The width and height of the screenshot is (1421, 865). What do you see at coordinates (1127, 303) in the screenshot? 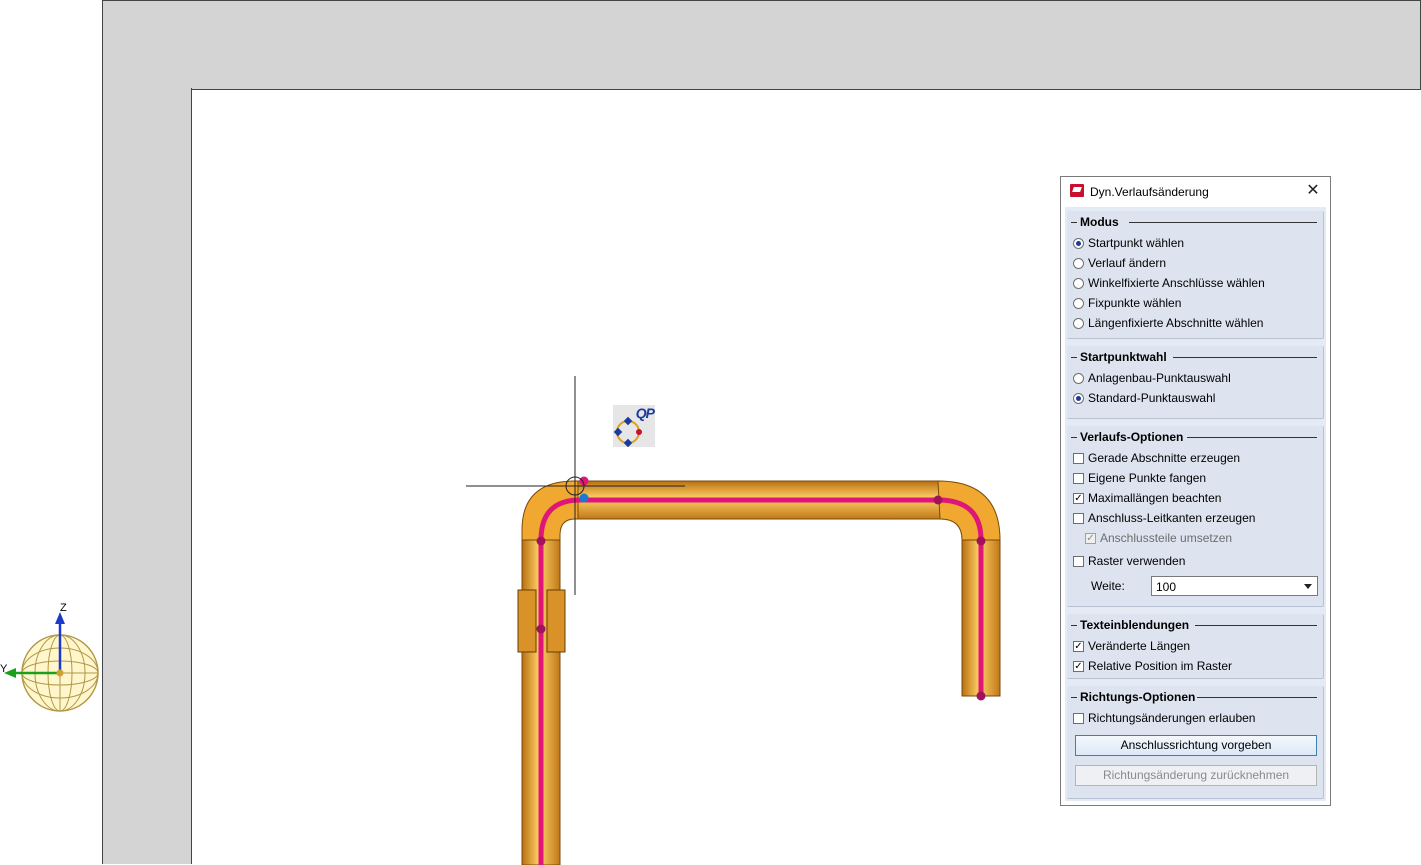
I see `radio-fixpunkte: Fixpunkte wählen` at bounding box center [1127, 303].